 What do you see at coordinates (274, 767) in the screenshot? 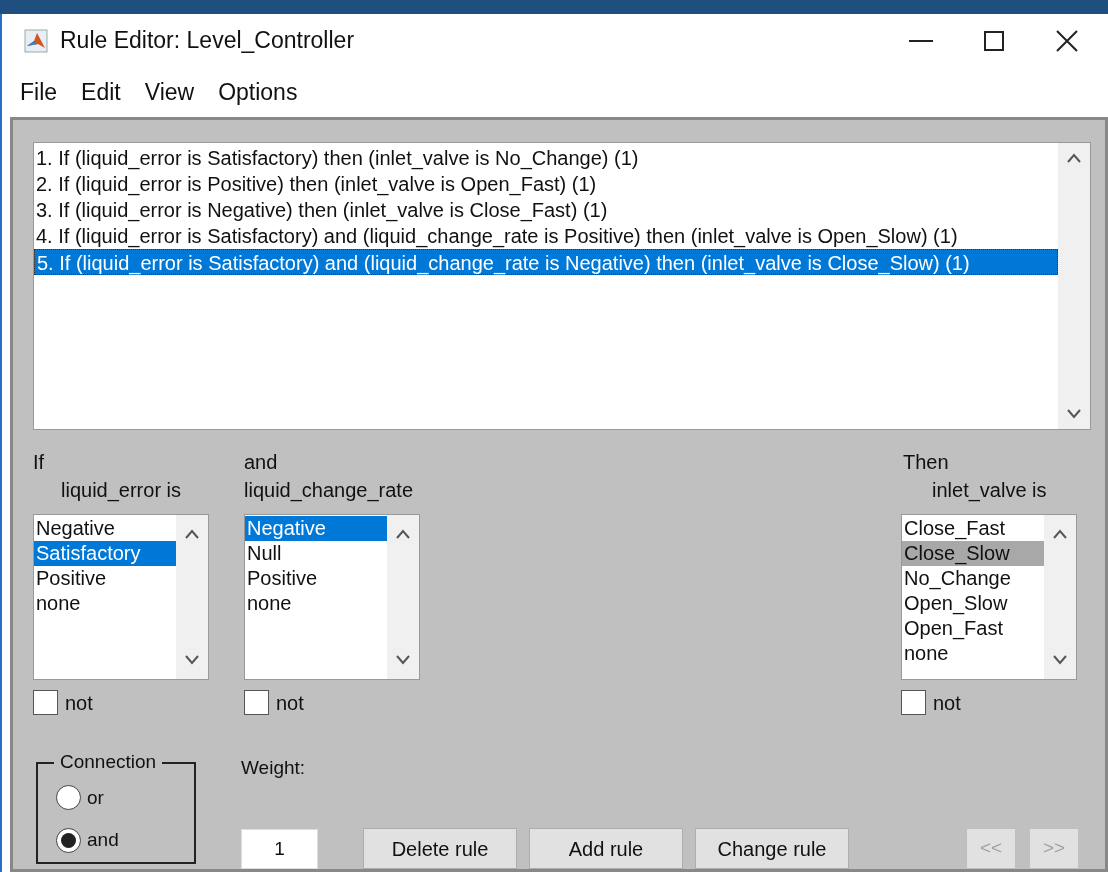
I see `weight-label: Weight:` at bounding box center [274, 767].